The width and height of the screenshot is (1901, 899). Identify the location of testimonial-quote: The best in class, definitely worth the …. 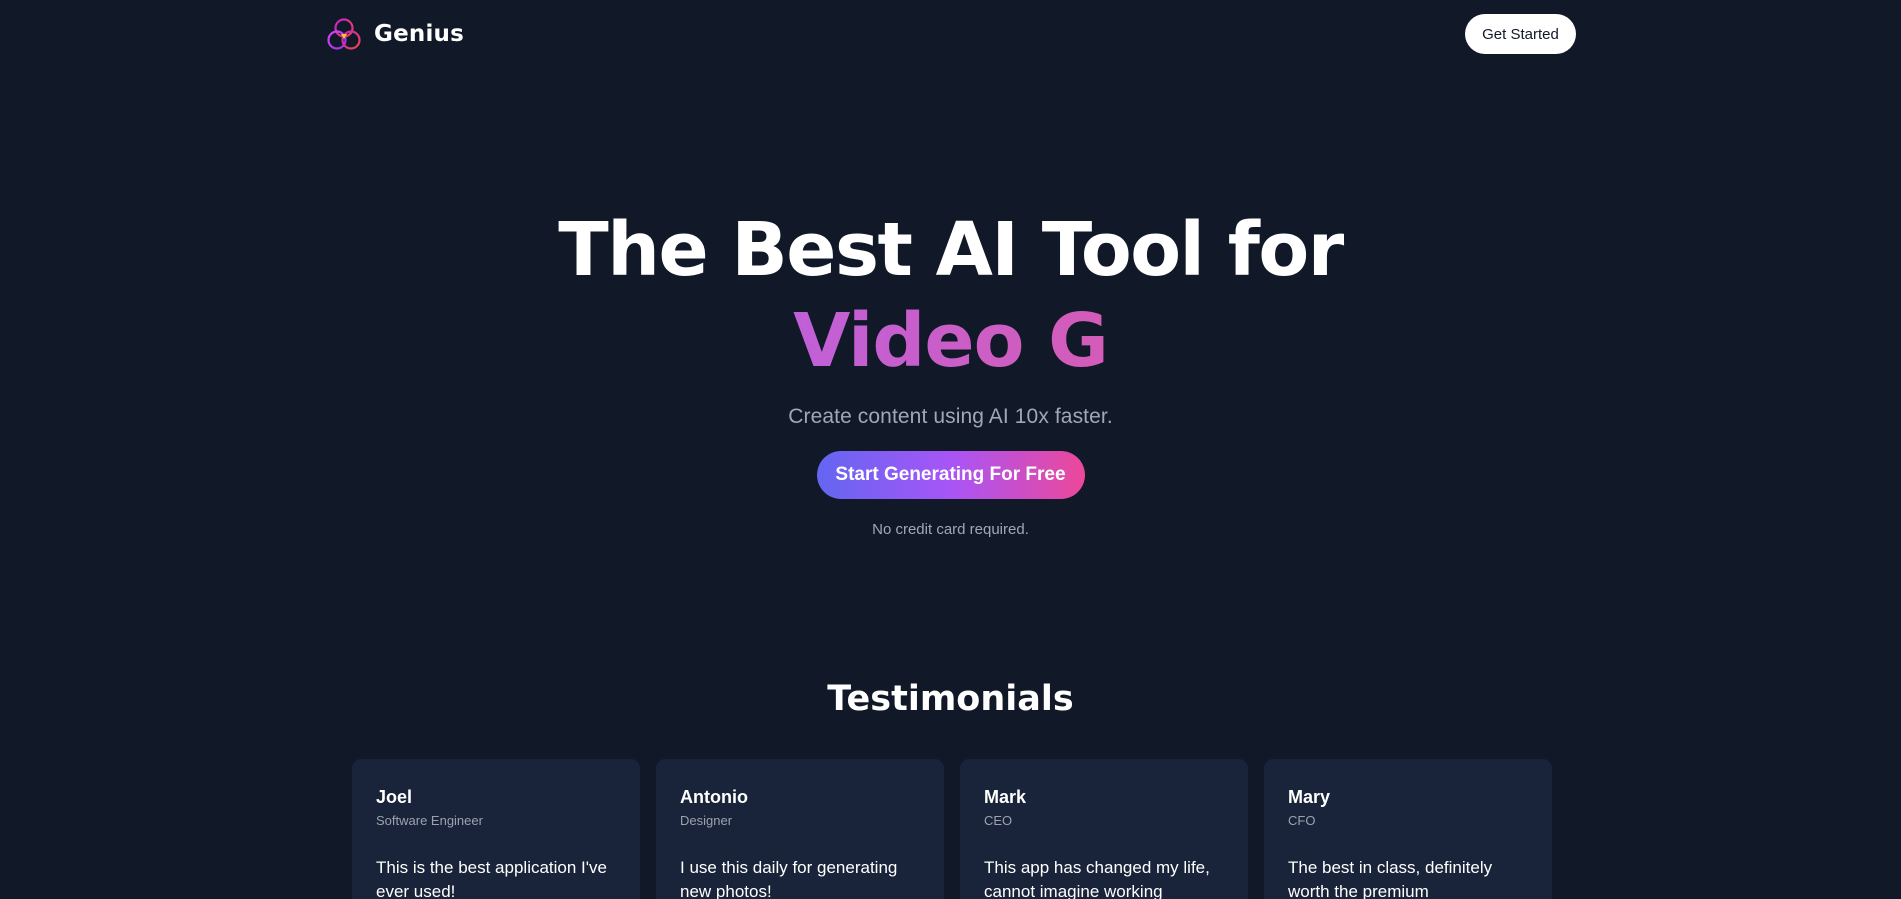
(1390, 878).